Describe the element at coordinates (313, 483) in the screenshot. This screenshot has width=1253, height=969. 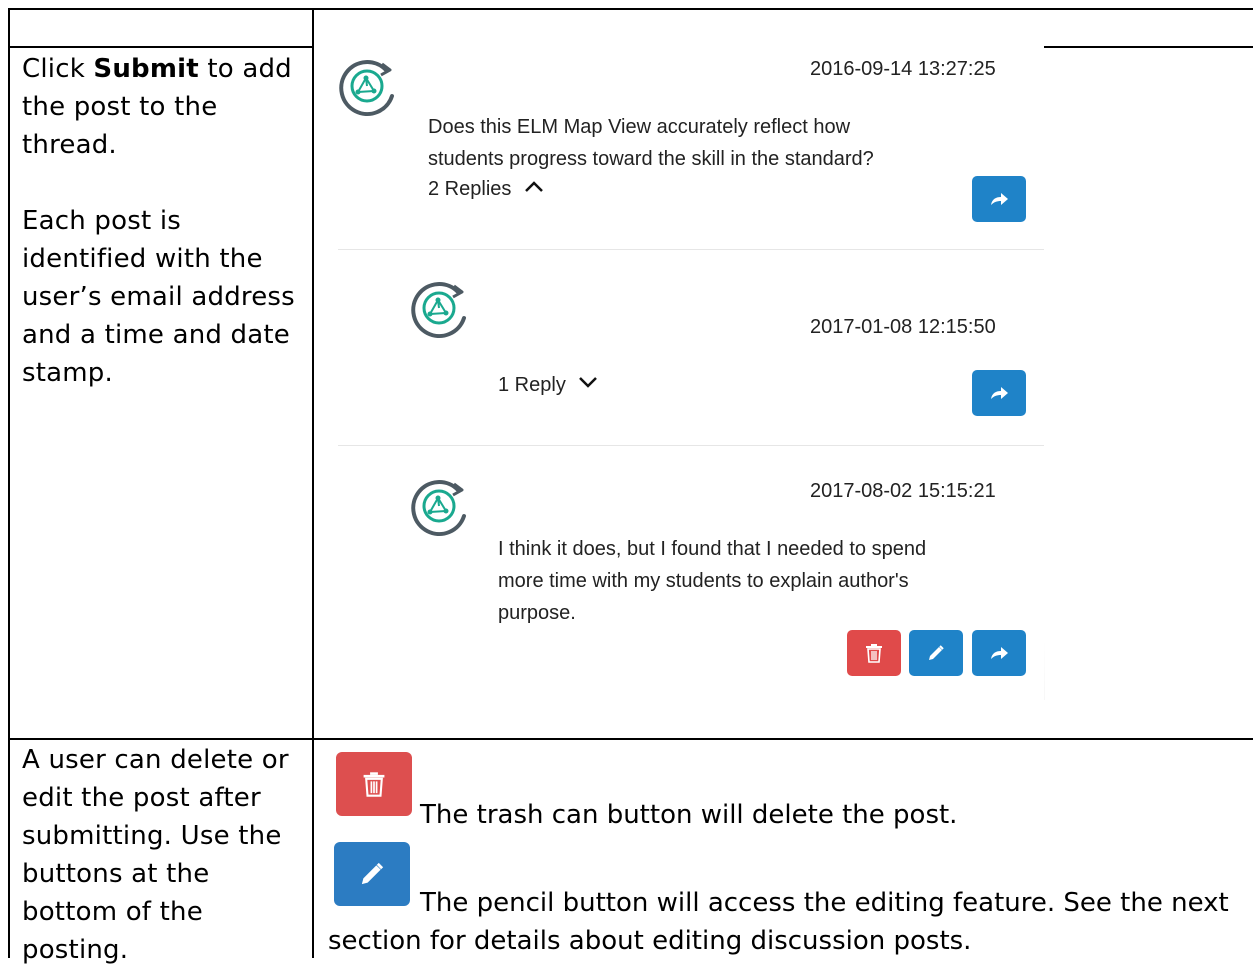
I see `table-border-divider` at that location.